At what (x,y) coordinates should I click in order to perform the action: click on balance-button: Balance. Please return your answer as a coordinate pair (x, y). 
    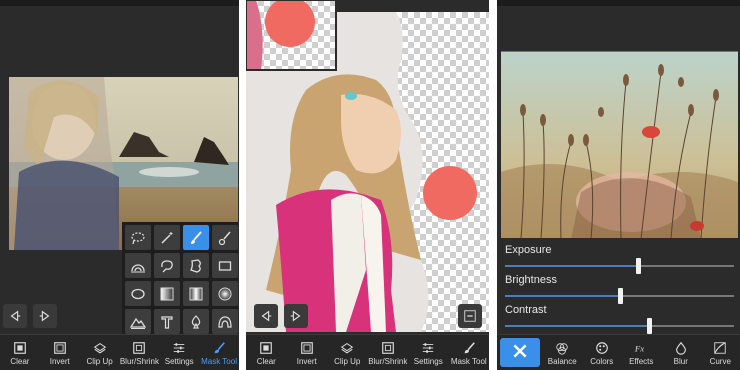
    Looking at the image, I should click on (563, 352).